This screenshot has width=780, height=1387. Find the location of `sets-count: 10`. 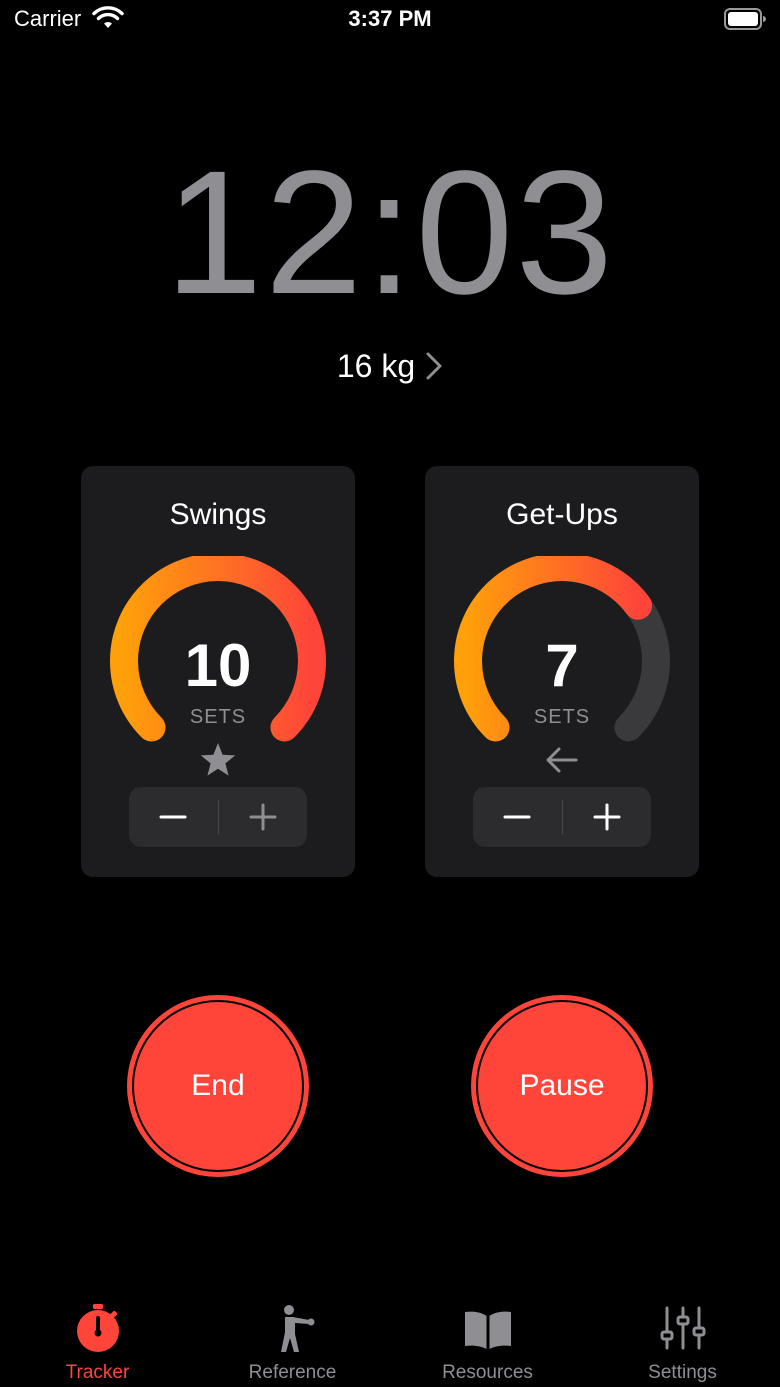

sets-count: 10 is located at coordinates (218, 665).